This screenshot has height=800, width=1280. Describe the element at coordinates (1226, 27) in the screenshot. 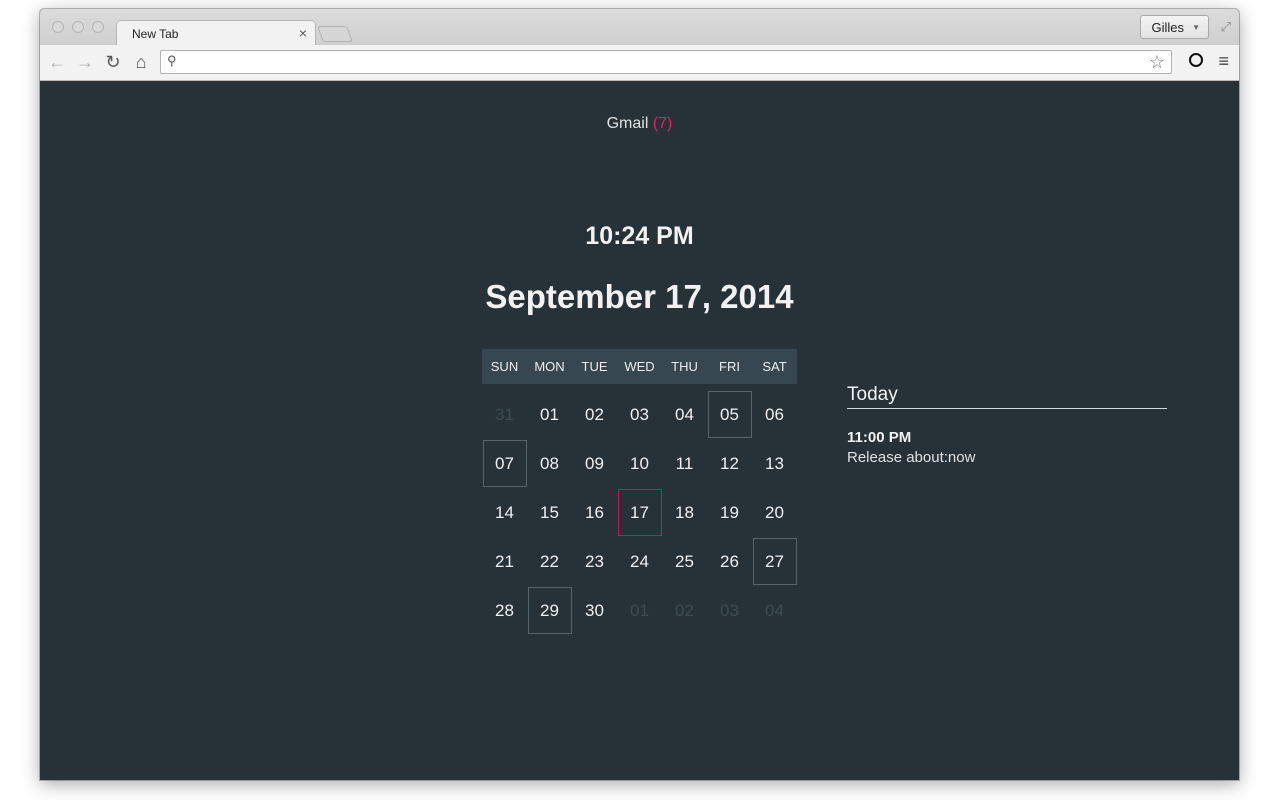

I see `fullscreen-icon: ⤢` at that location.